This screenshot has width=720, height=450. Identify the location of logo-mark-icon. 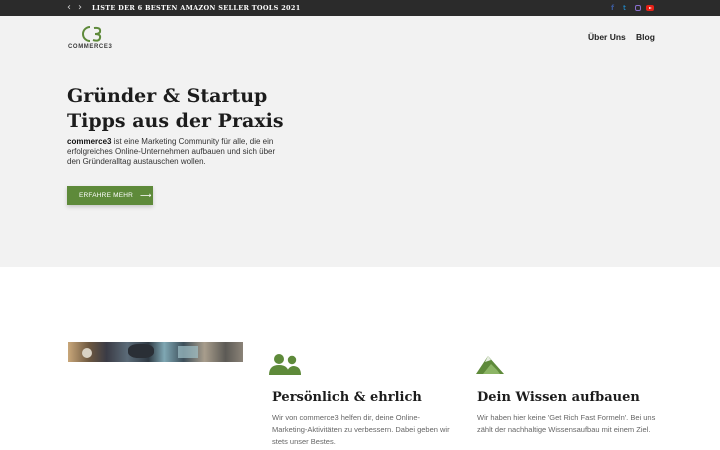
(92, 34).